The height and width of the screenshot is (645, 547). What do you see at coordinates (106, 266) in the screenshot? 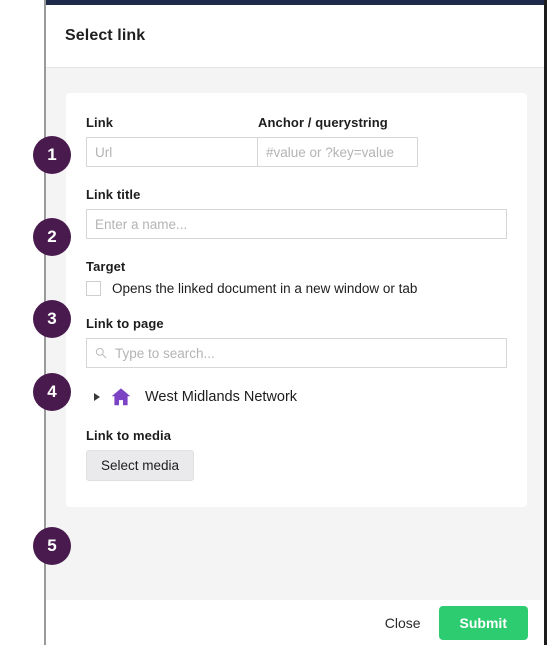
I see `target-label: Target` at bounding box center [106, 266].